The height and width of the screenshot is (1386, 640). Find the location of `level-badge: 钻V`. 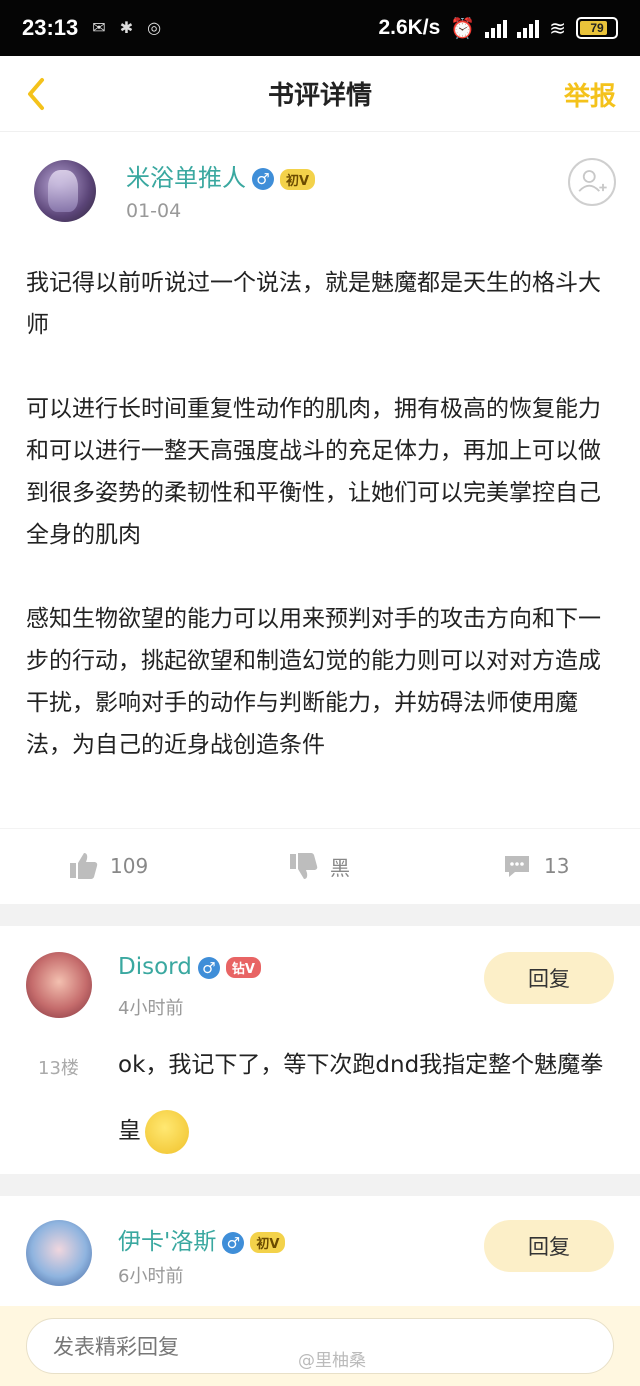

level-badge: 钻V is located at coordinates (243, 967).